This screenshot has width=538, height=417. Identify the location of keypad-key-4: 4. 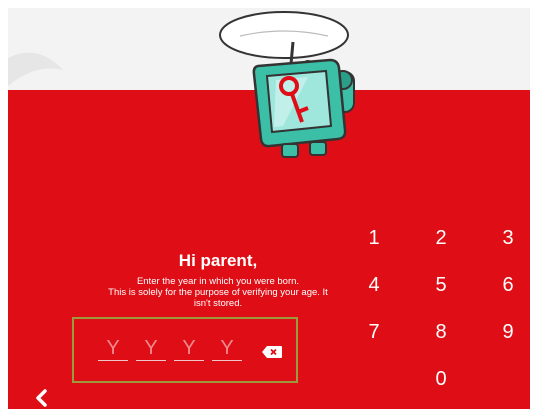
(374, 285).